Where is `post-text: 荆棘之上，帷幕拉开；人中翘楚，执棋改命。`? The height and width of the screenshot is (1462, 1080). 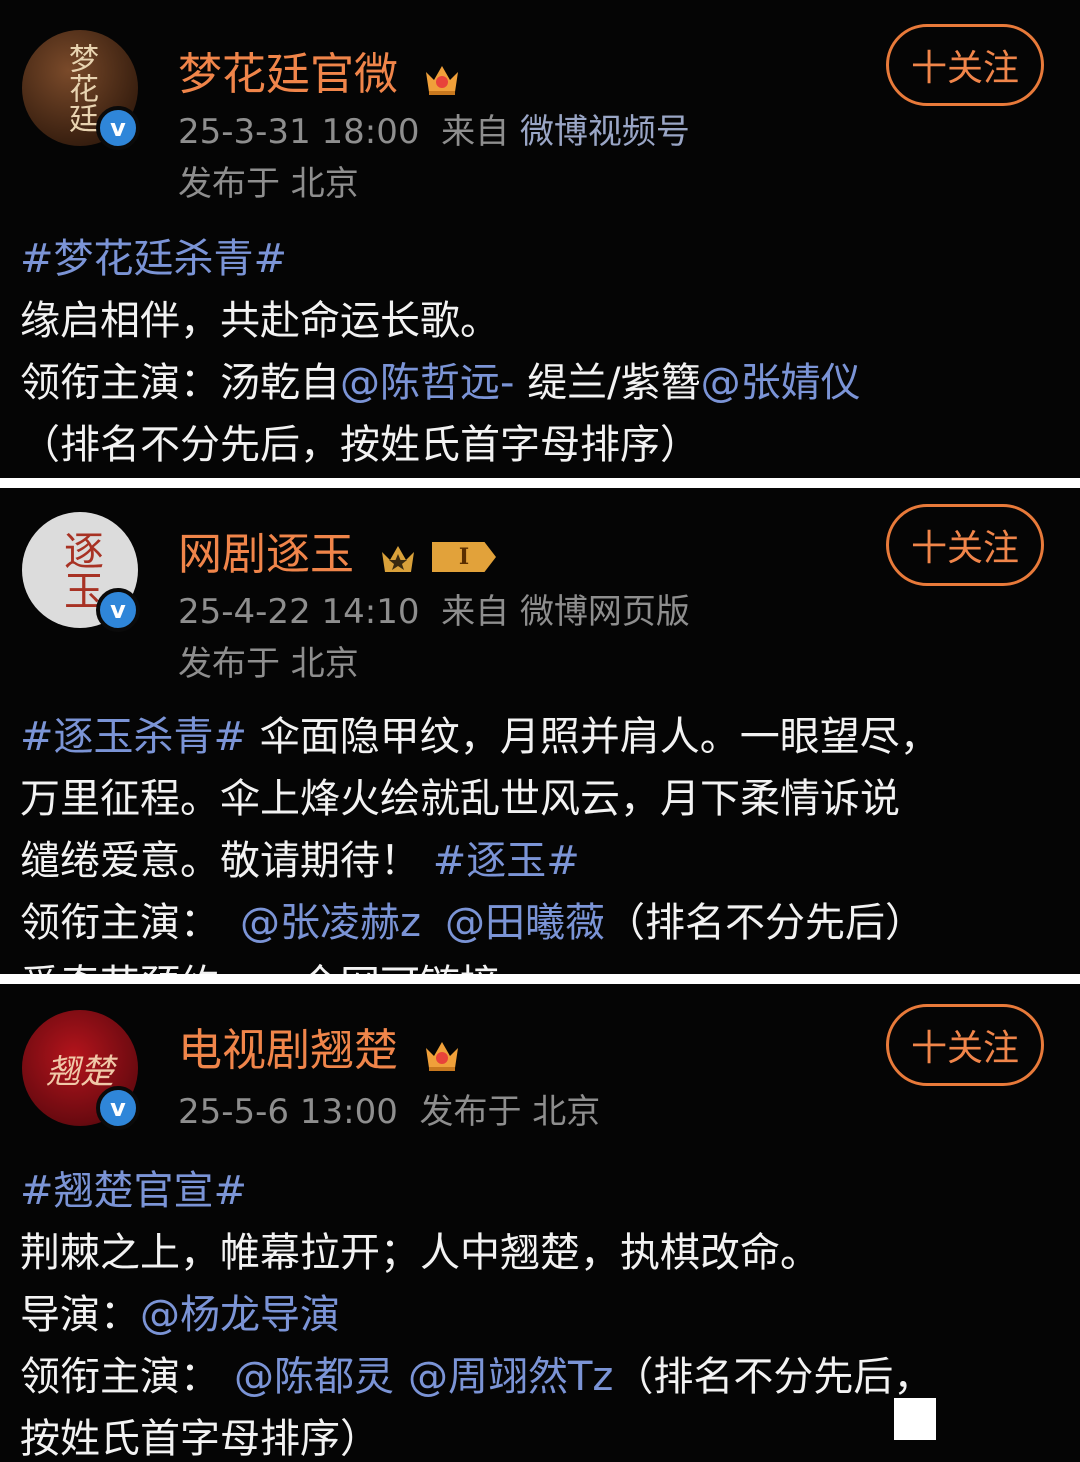 post-text: 荆棘之上，帷幕拉开；人中翘楚，执棋改命。 is located at coordinates (420, 1253).